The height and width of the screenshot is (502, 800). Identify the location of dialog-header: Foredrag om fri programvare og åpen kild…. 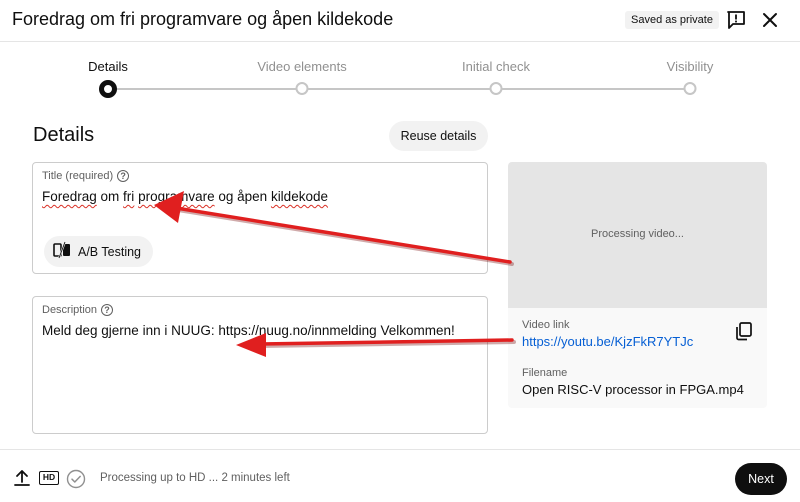
(400, 21).